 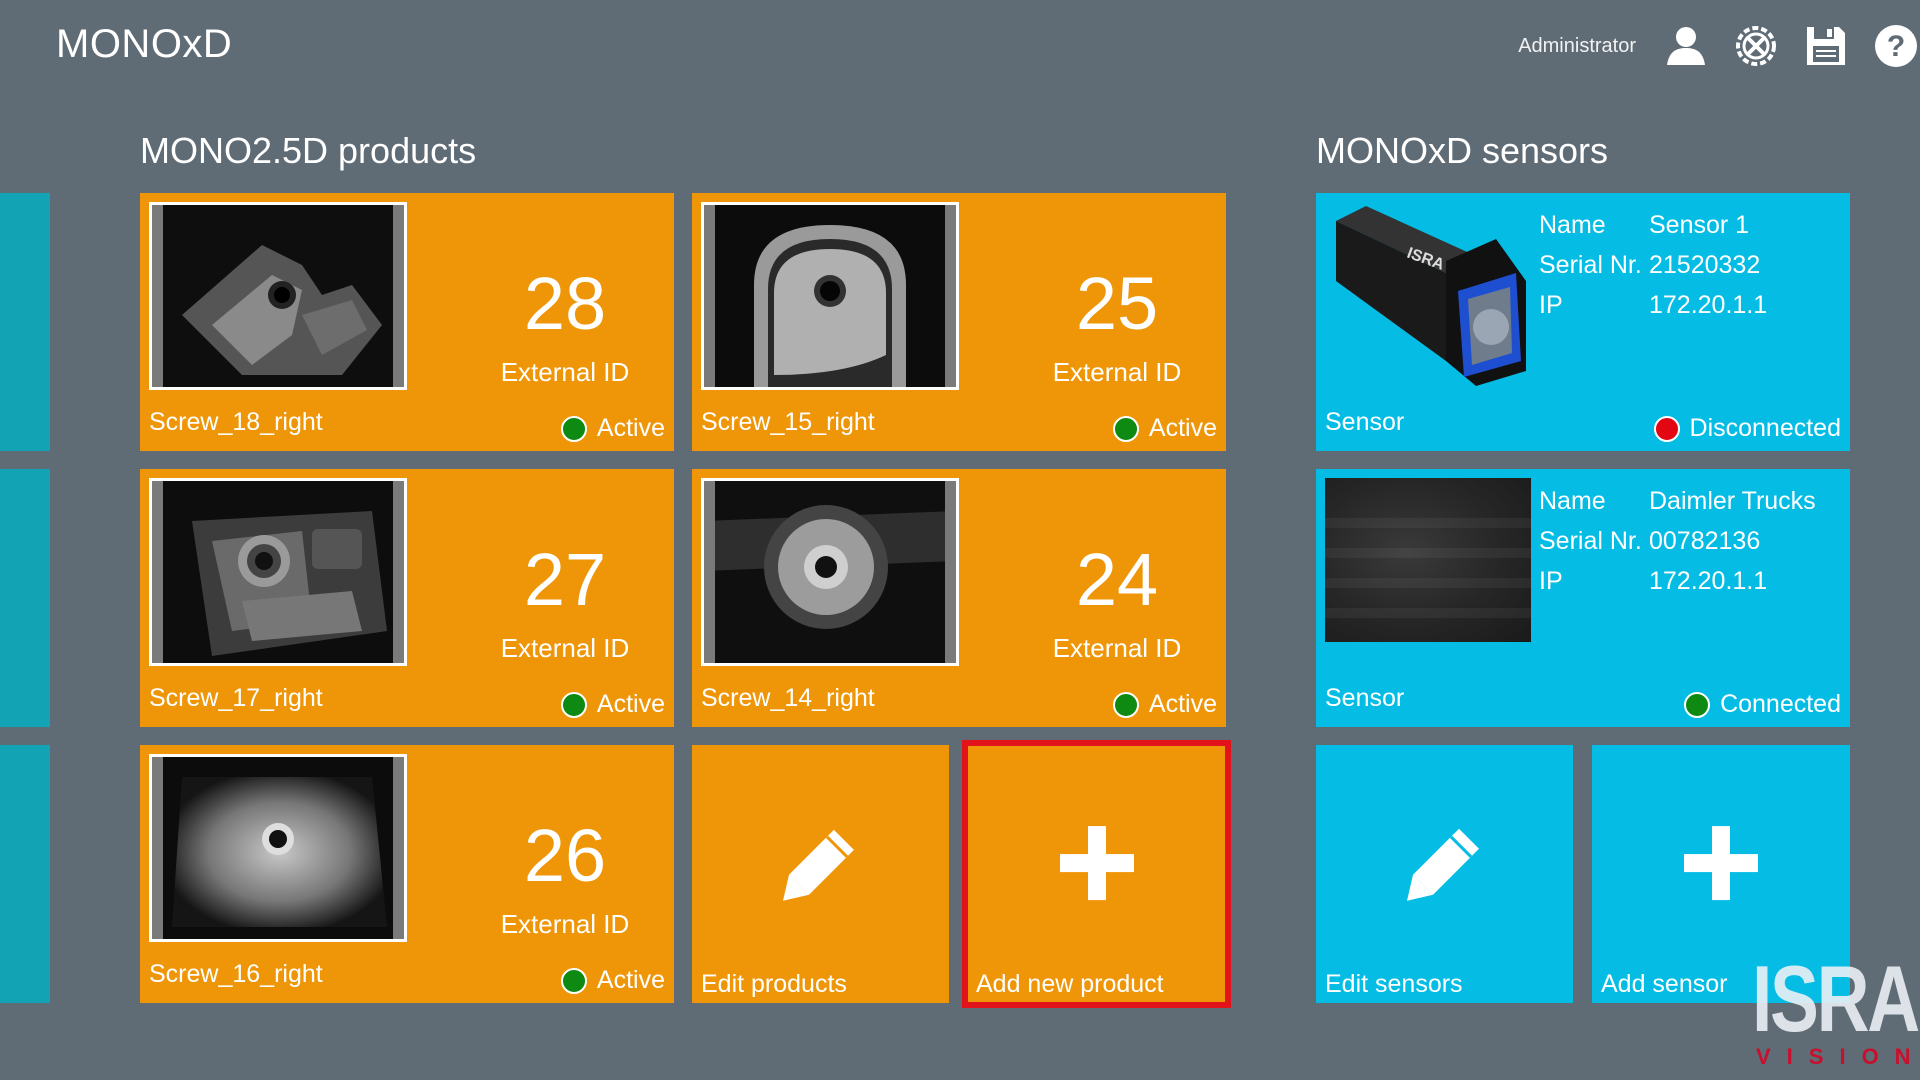 I want to click on status-badge: Disconnected, so click(x=1747, y=428).